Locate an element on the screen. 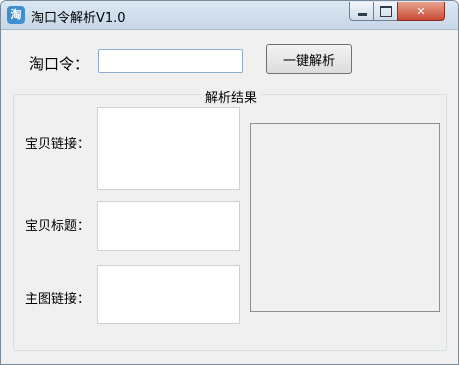  results-title: 解析结果 is located at coordinates (231, 96).